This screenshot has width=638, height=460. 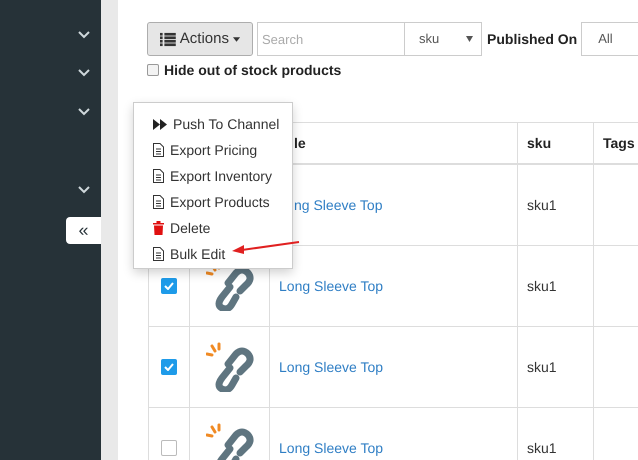 I want to click on menu-item: Export Inventory, so click(x=213, y=176).